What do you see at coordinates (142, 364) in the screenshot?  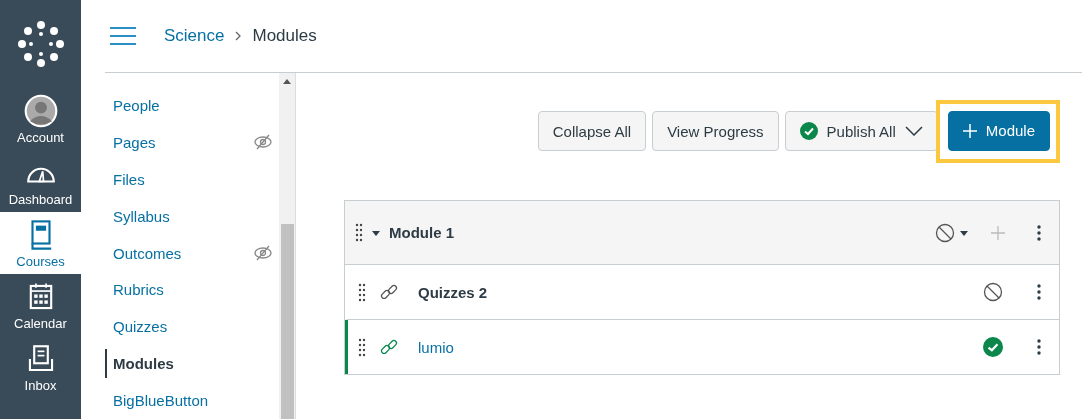 I see `course-nav-link: Modules` at bounding box center [142, 364].